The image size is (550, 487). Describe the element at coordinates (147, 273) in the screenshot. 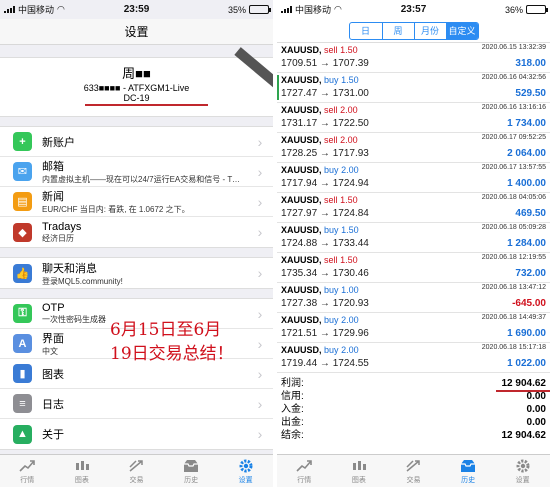

I see `settings-row-text: 聊天和消息 登录MQL5.community!` at that location.